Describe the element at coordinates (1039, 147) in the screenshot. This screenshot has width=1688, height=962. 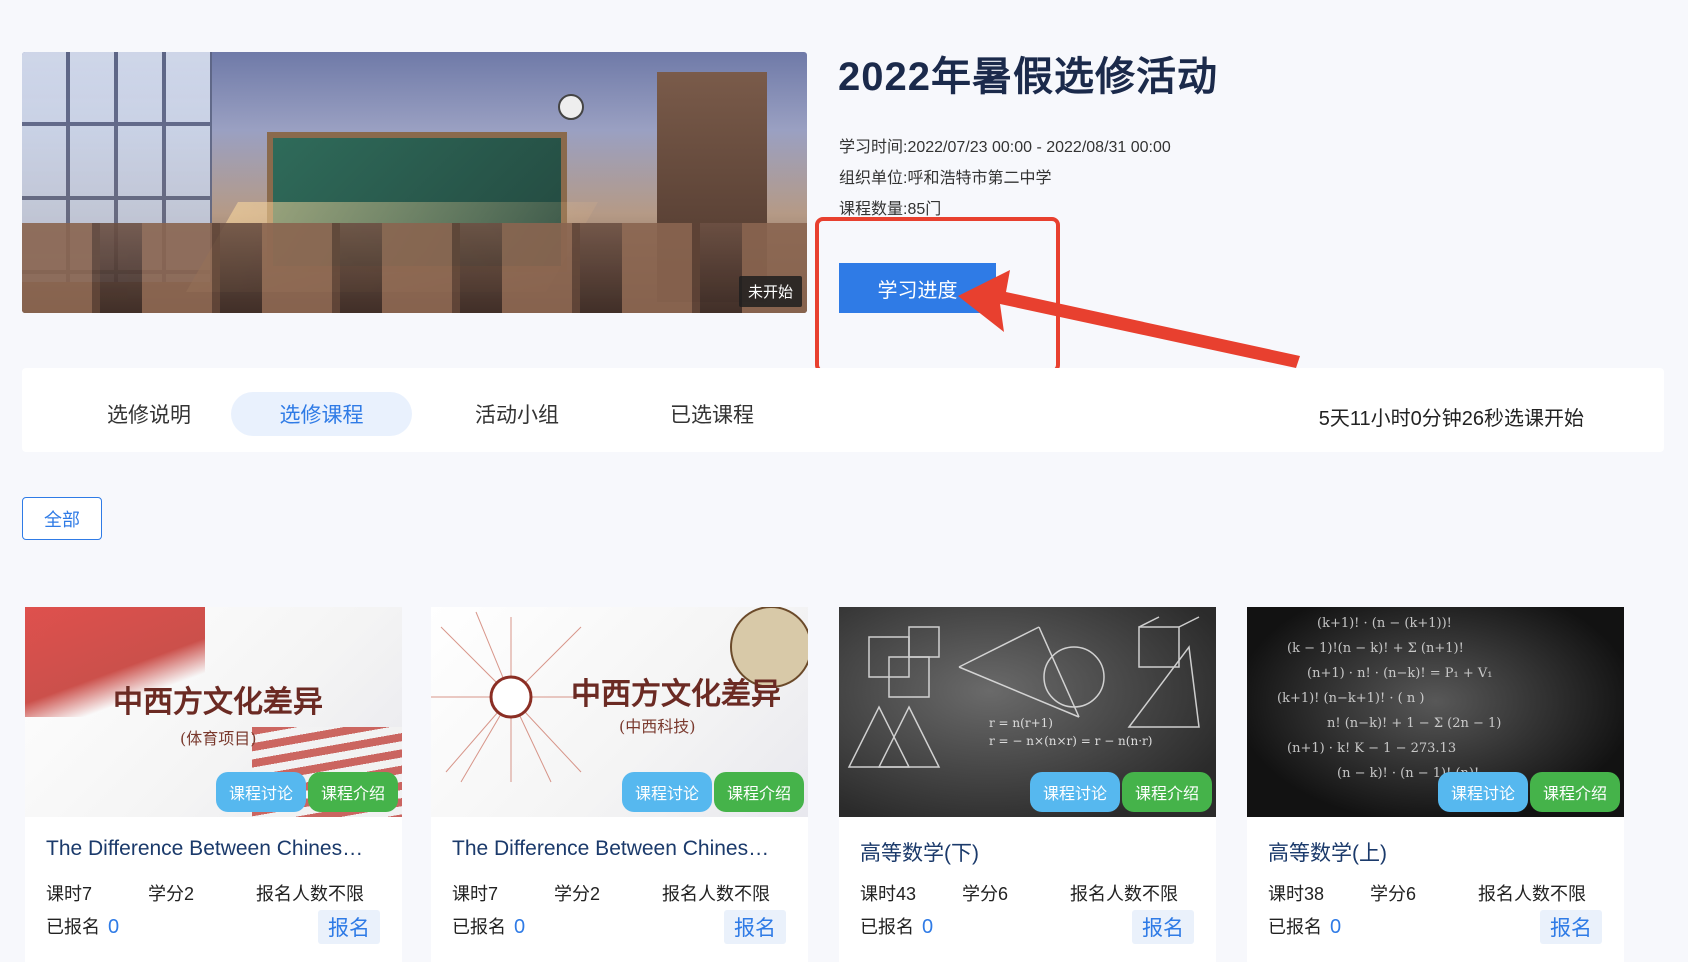
I see `study-time-value: 2022/07/23 00:00 - 2022/08/31 00:00` at that location.